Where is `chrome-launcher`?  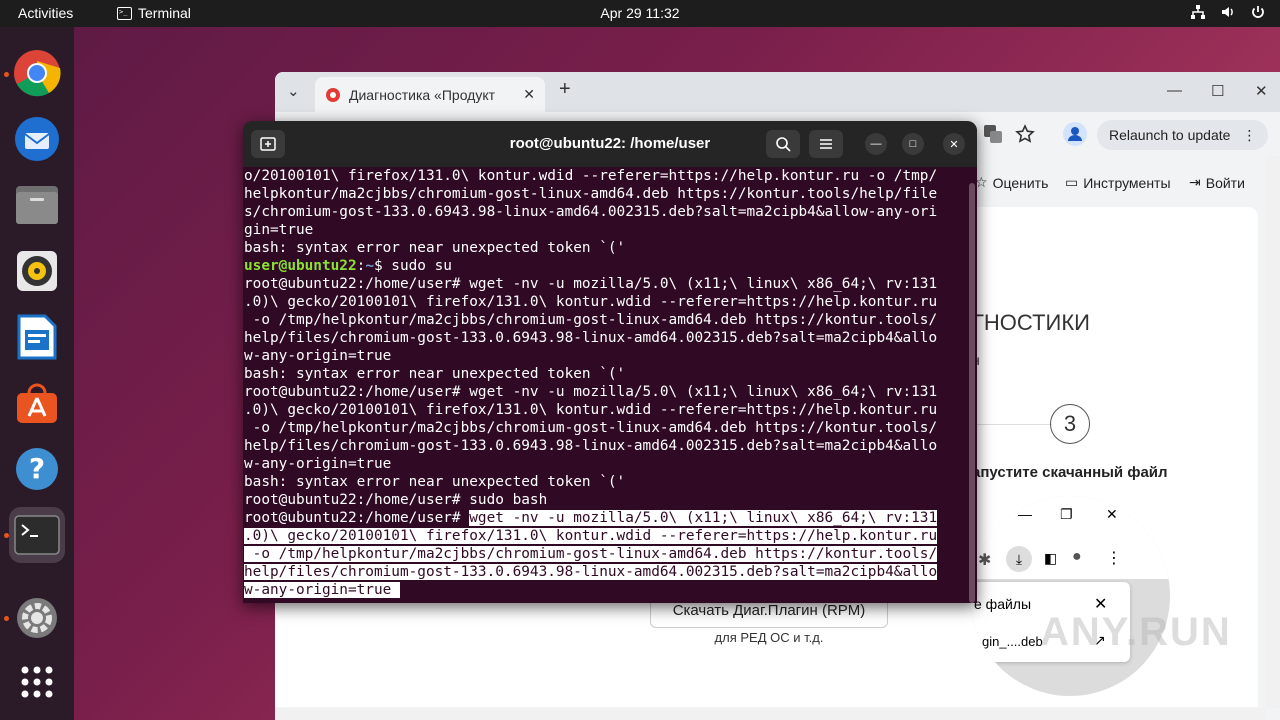 chrome-launcher is located at coordinates (37, 73).